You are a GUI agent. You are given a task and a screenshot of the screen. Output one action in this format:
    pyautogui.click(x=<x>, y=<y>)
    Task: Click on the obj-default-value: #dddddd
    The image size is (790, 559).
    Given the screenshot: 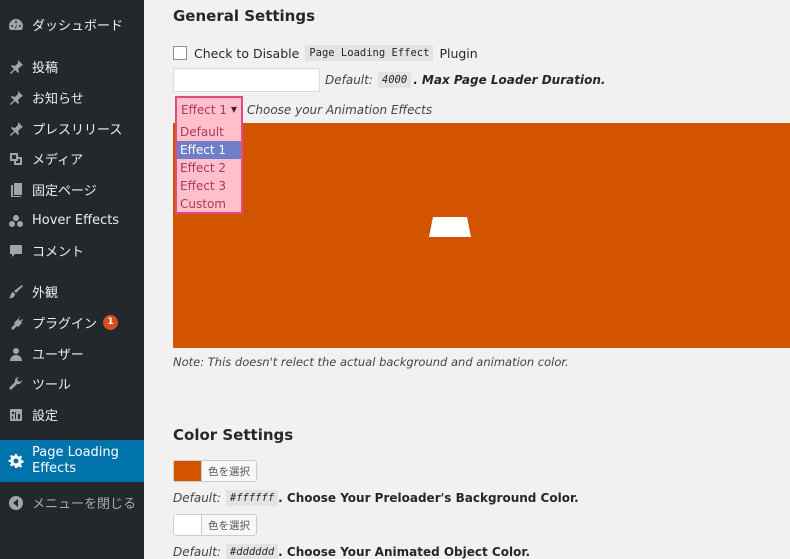 What is the action you would take?
    pyautogui.click(x=252, y=551)
    